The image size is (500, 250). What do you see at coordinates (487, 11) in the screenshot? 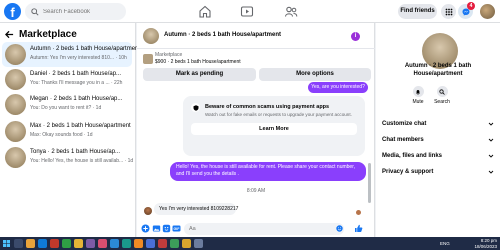
I see `profile-avatar` at bounding box center [487, 11].